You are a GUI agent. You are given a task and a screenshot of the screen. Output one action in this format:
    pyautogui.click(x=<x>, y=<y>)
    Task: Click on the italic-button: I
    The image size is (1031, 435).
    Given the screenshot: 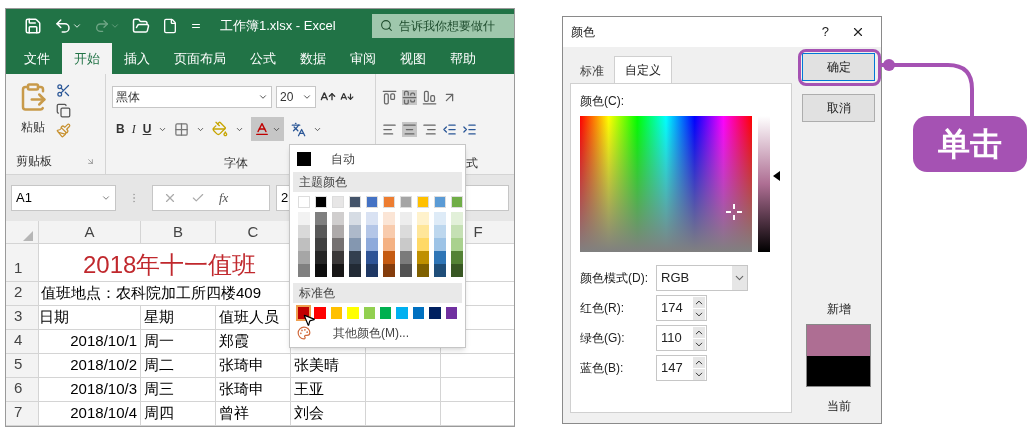 What is the action you would take?
    pyautogui.click(x=133, y=129)
    